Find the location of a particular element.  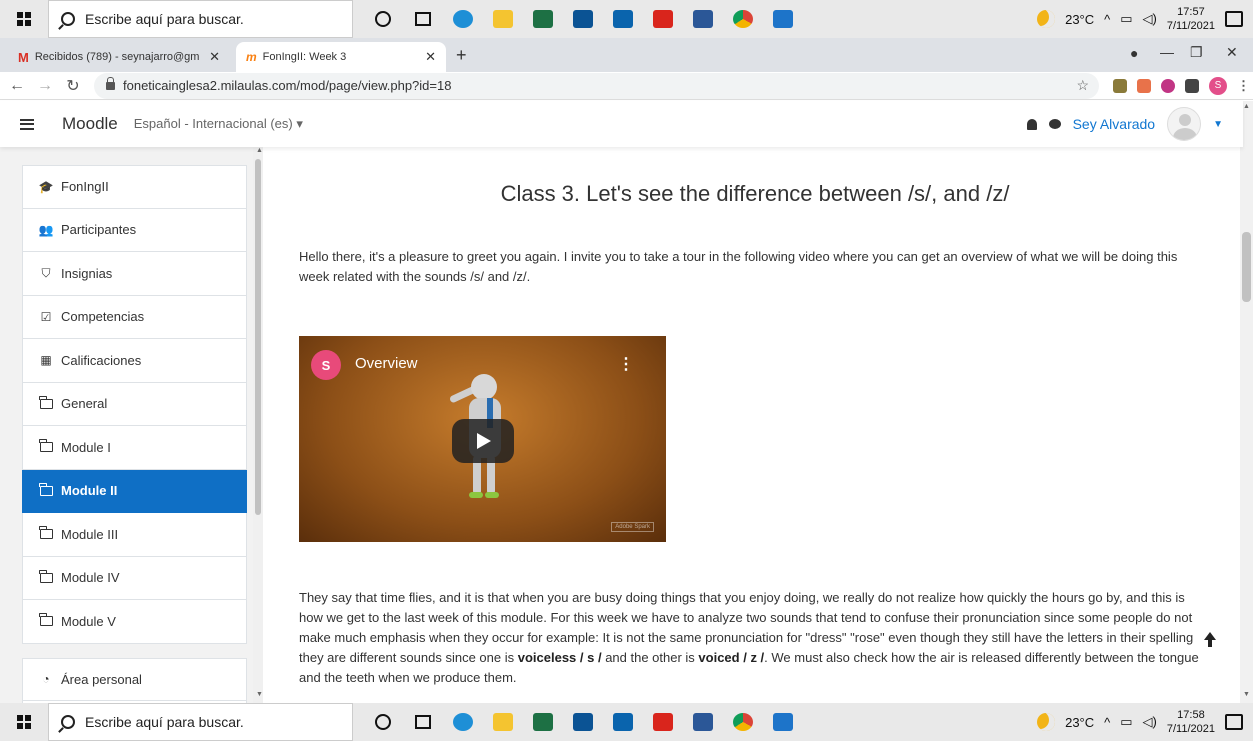

messages-icon is located at coordinates (1054, 124).